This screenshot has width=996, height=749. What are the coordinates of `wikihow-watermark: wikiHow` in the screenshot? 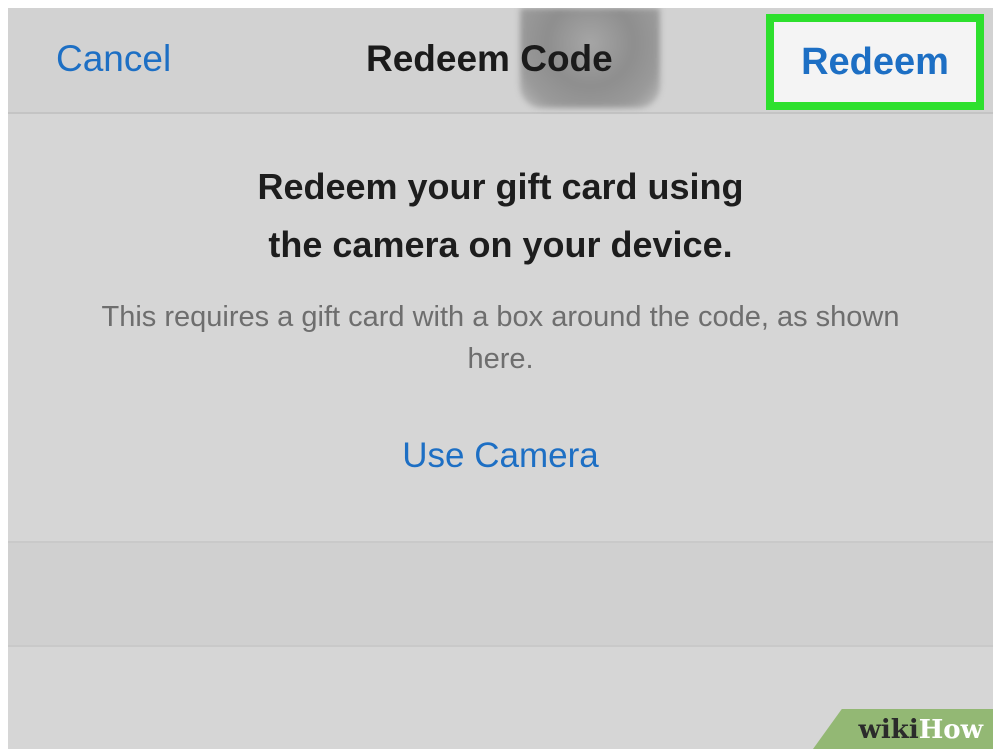 It's located at (903, 729).